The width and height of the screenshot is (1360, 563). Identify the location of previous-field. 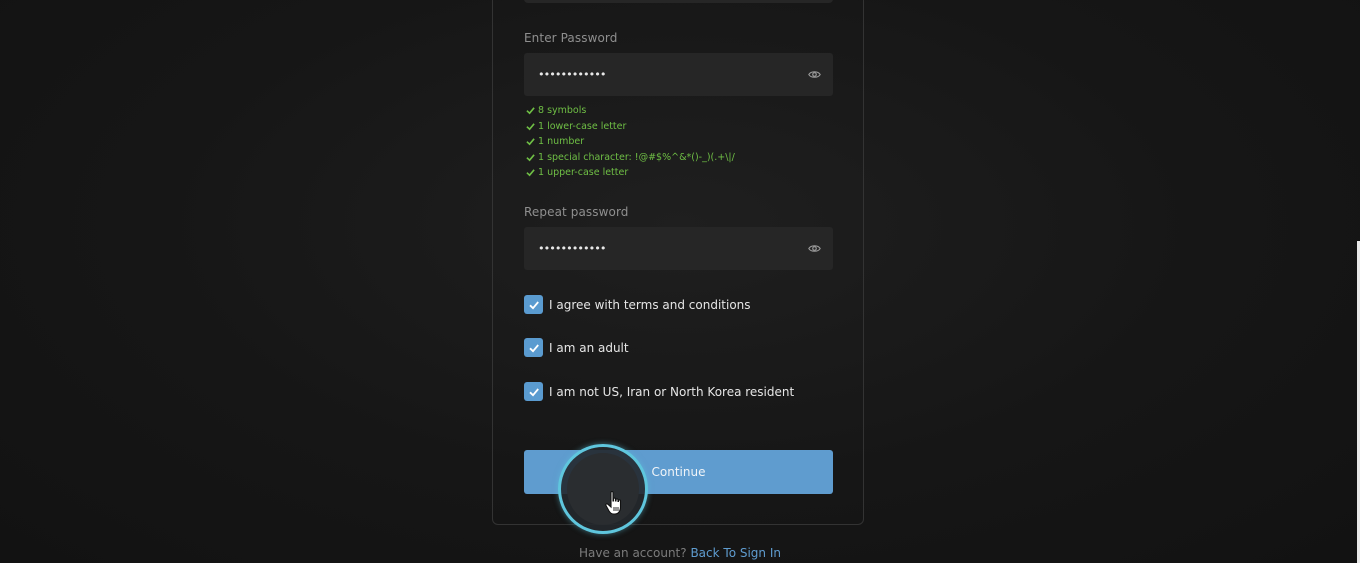
(678, 1).